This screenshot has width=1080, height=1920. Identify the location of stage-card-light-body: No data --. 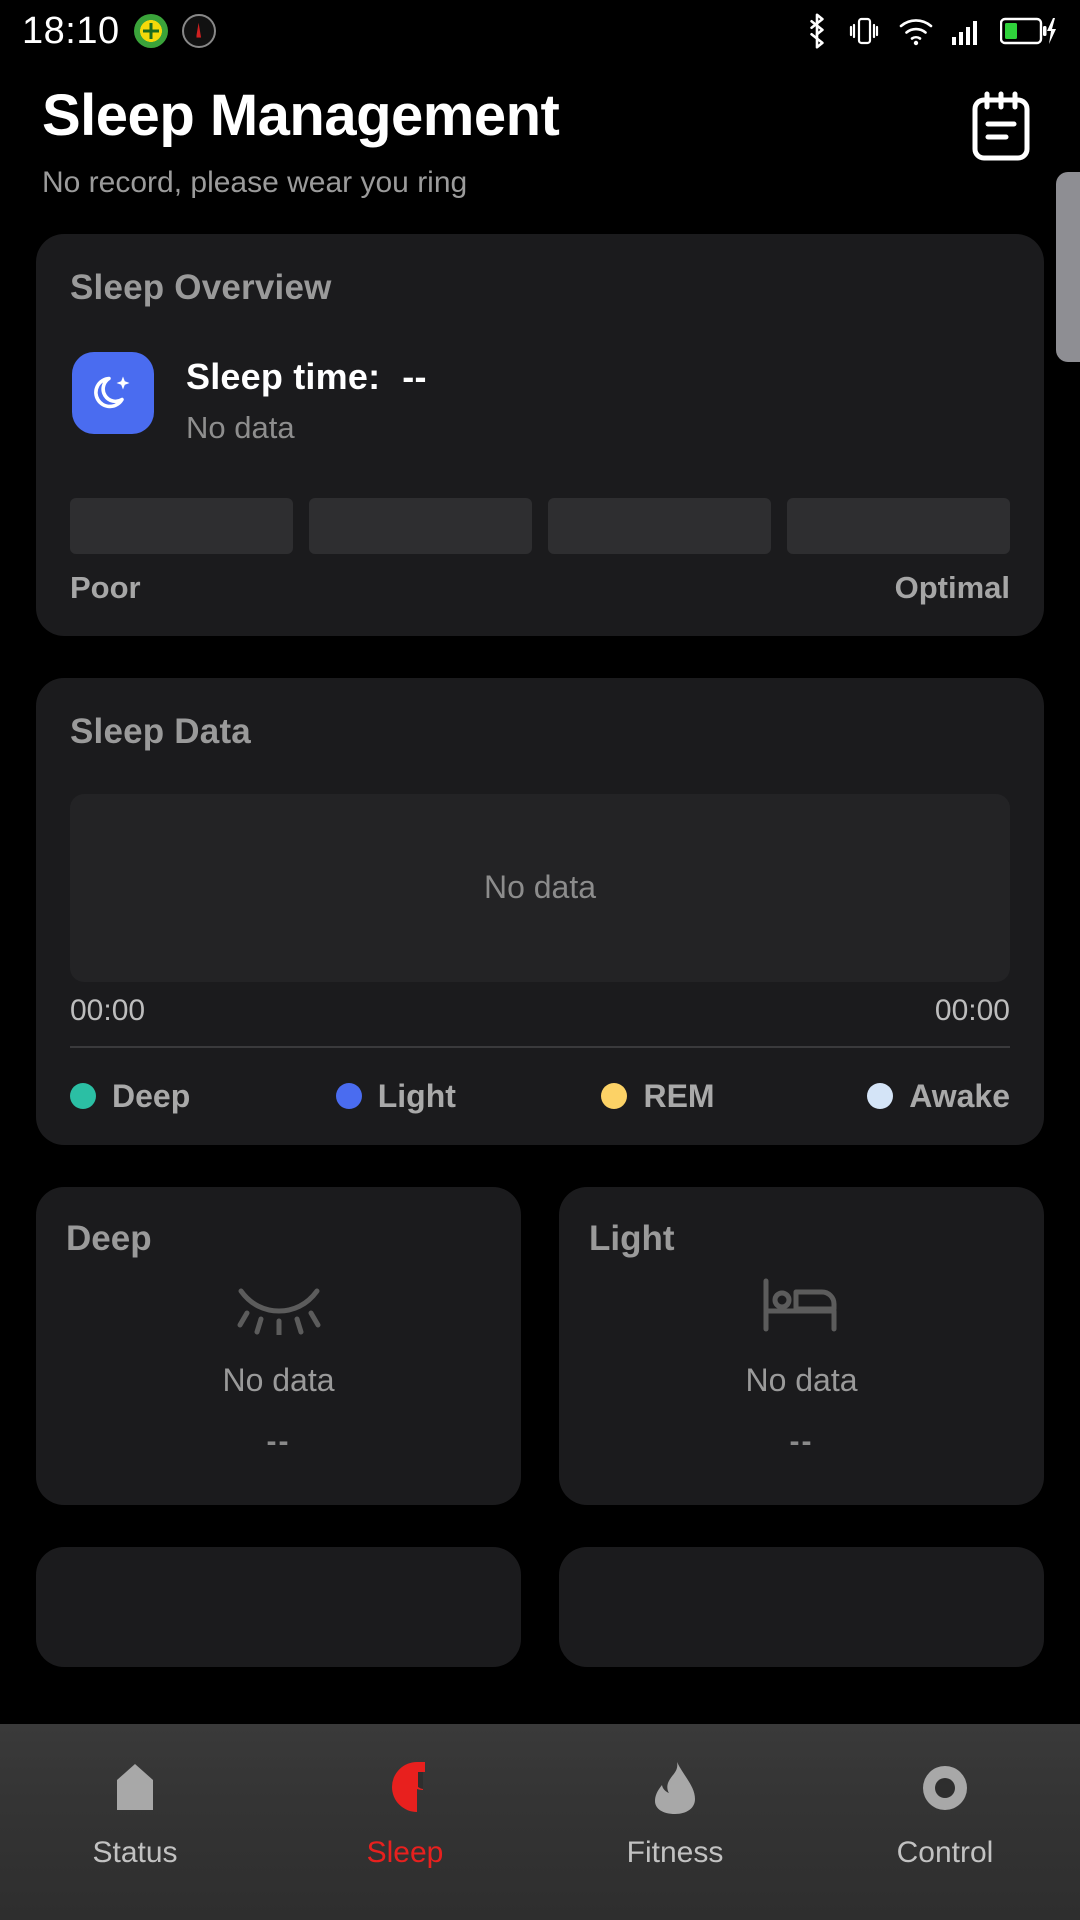
(801, 1367).